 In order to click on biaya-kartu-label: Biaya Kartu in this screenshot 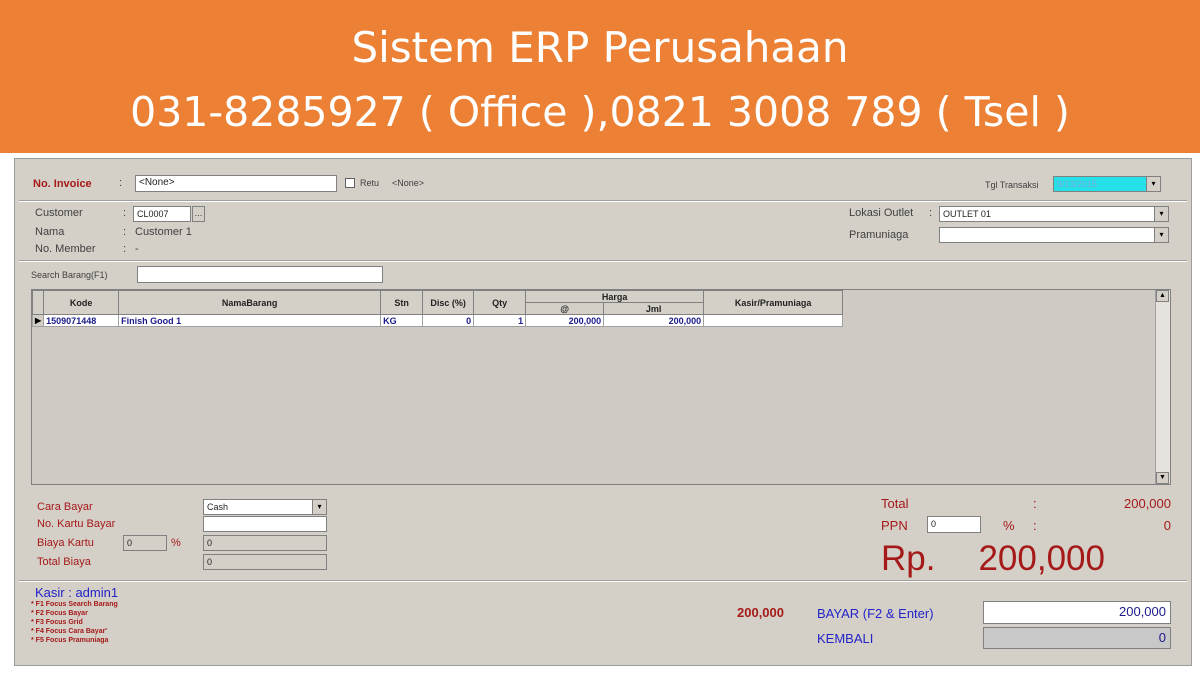, I will do `click(65, 543)`.